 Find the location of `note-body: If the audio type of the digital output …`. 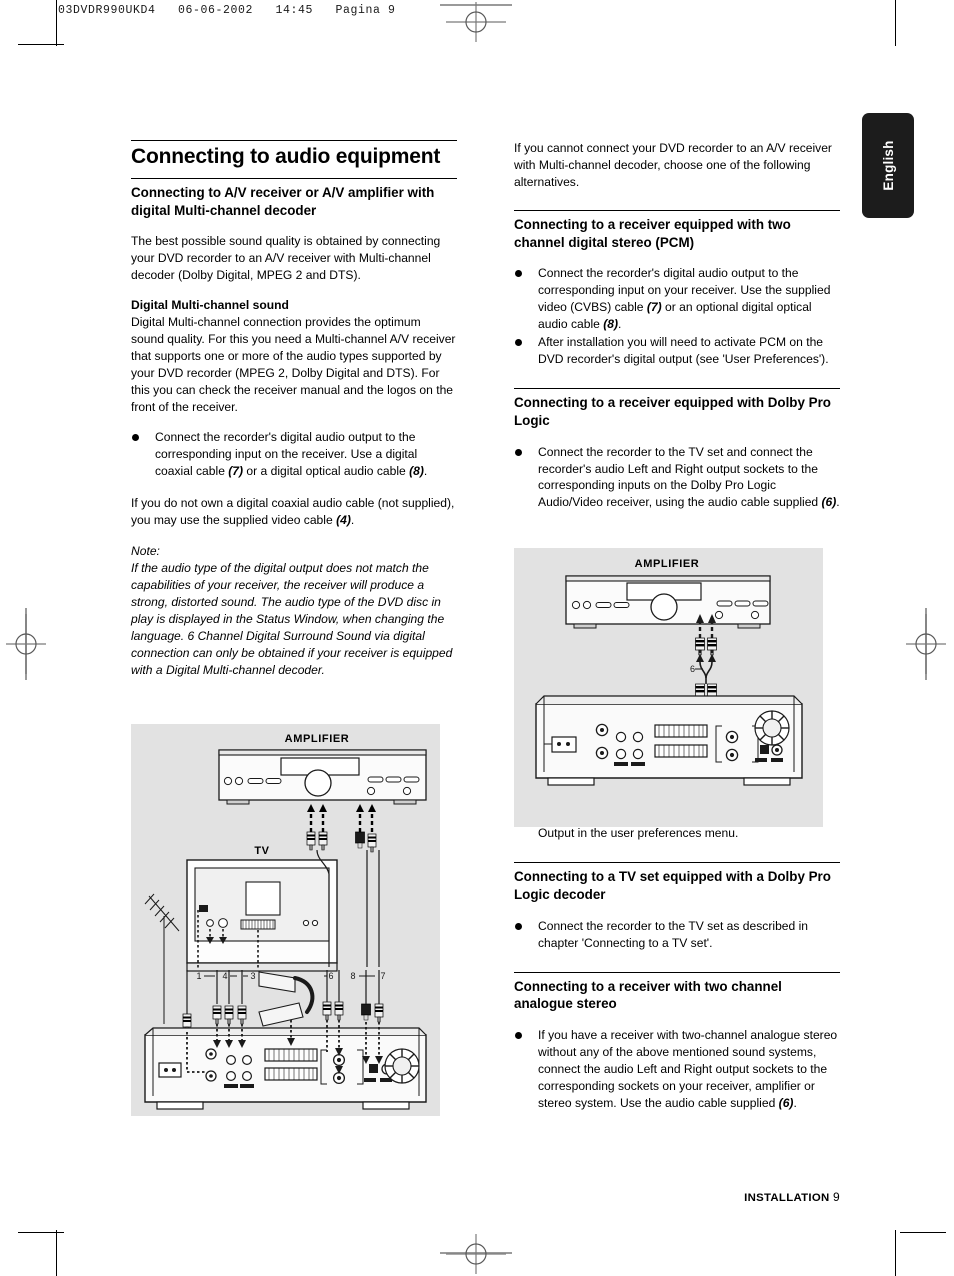

note-body: If the audio type of the digital output … is located at coordinates (292, 618).